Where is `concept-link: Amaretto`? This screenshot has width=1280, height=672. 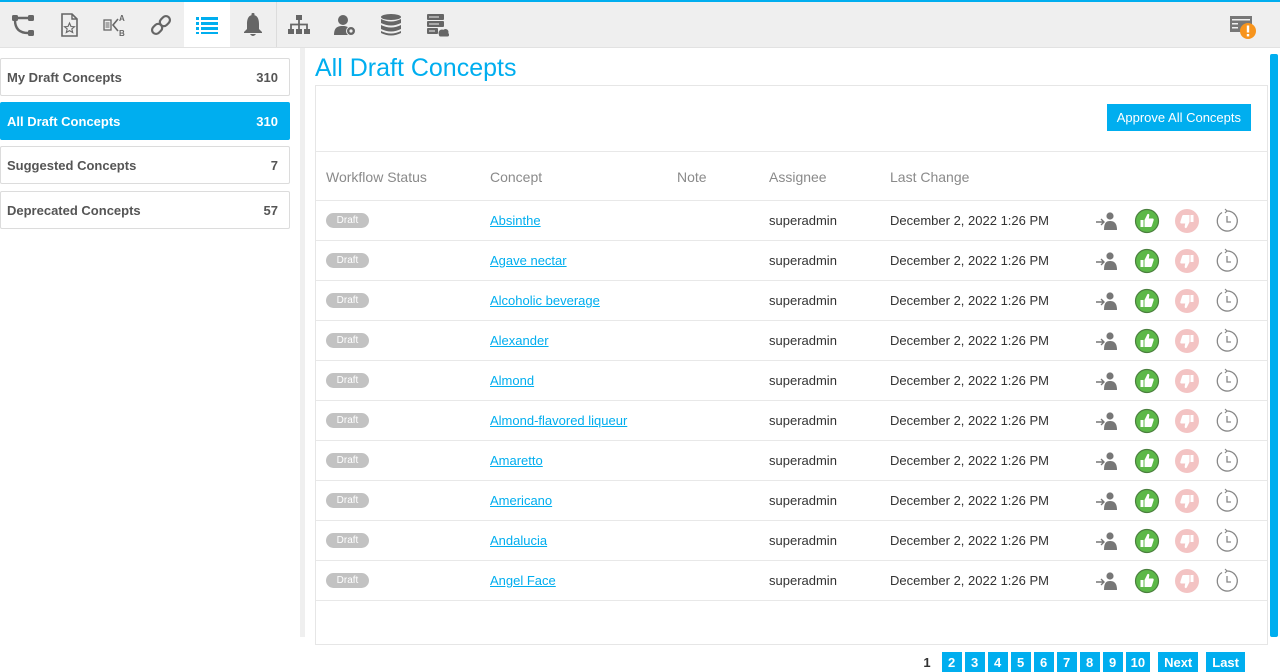 concept-link: Amaretto is located at coordinates (516, 460).